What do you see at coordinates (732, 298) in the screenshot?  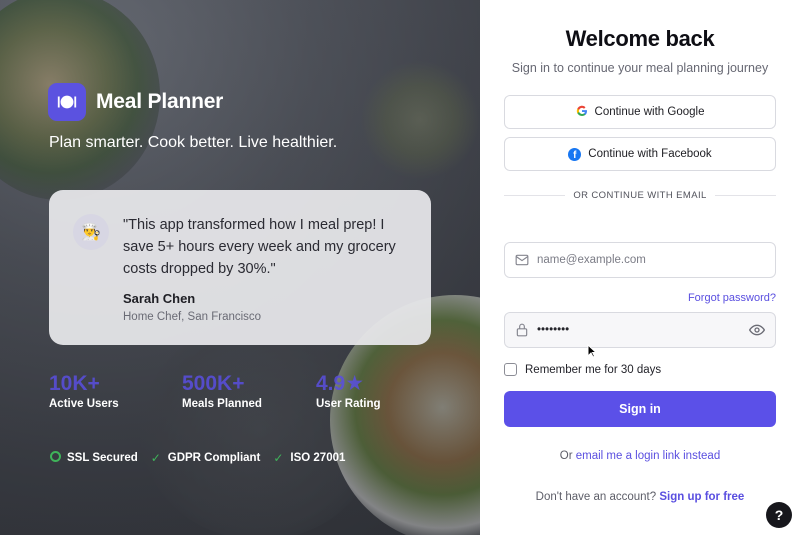 I see `forgot-password-link: Forgot password?` at bounding box center [732, 298].